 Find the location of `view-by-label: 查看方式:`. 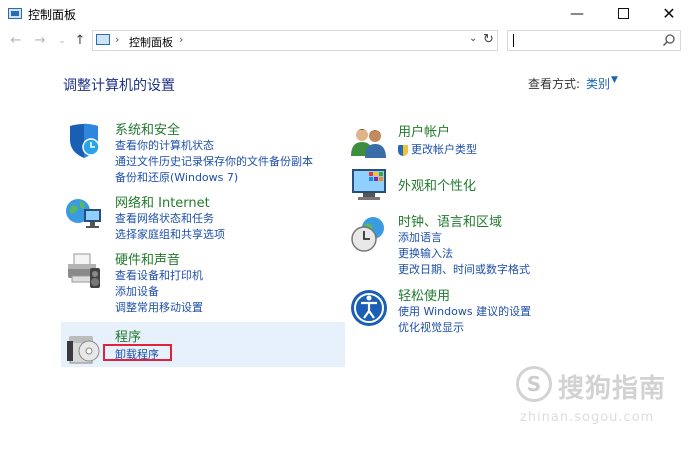

view-by-label: 查看方式: is located at coordinates (554, 84).